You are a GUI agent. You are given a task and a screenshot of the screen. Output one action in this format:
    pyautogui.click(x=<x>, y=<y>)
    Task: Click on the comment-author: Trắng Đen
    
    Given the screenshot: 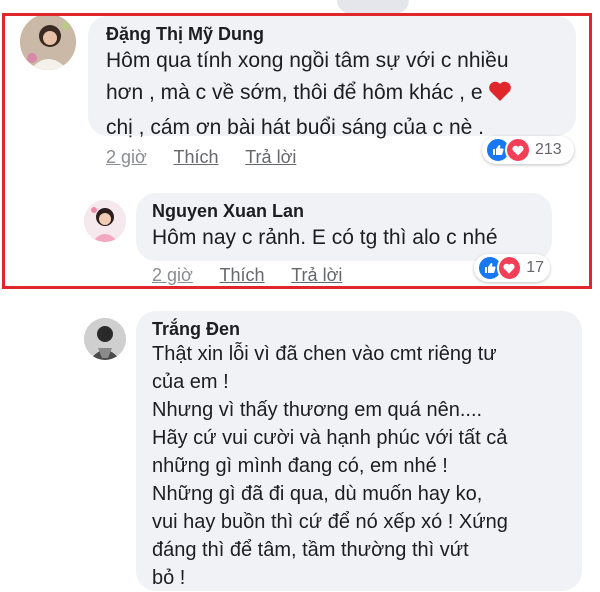 What is the action you would take?
    pyautogui.click(x=196, y=329)
    